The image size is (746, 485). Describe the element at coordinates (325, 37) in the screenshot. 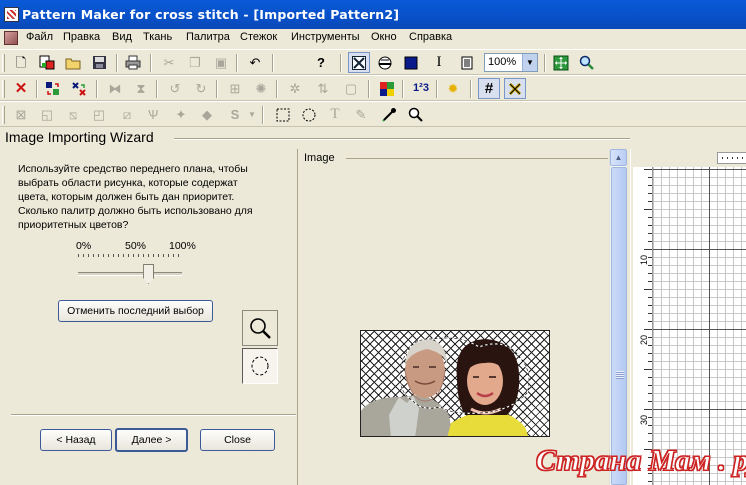

I see `menu-tools: Инструменты` at that location.